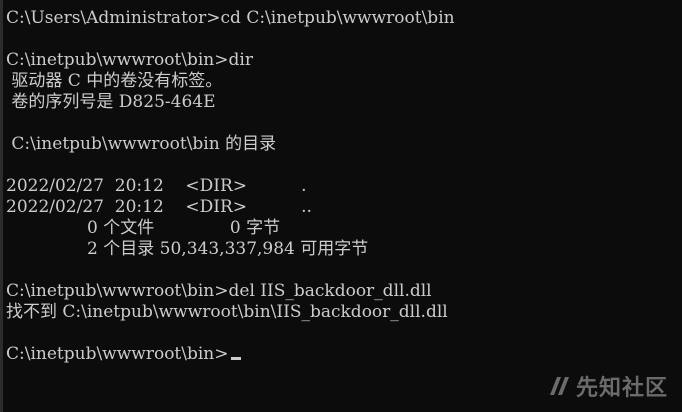  What do you see at coordinates (187, 249) in the screenshot?
I see `terminal-line-dir-count: 2 个目录 50,343,337,984 可用字节` at bounding box center [187, 249].